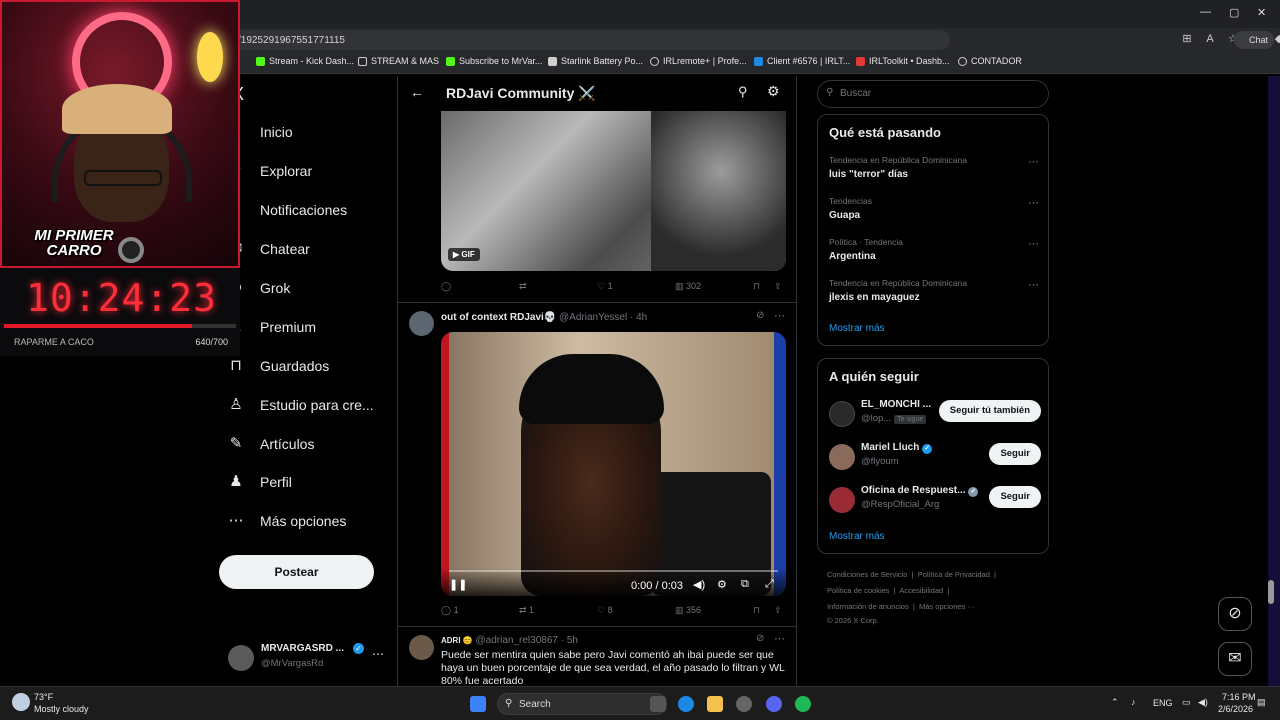  Describe the element at coordinates (934, 208) in the screenshot. I see `trend-item: Tendencias Guapa ⋯` at that location.